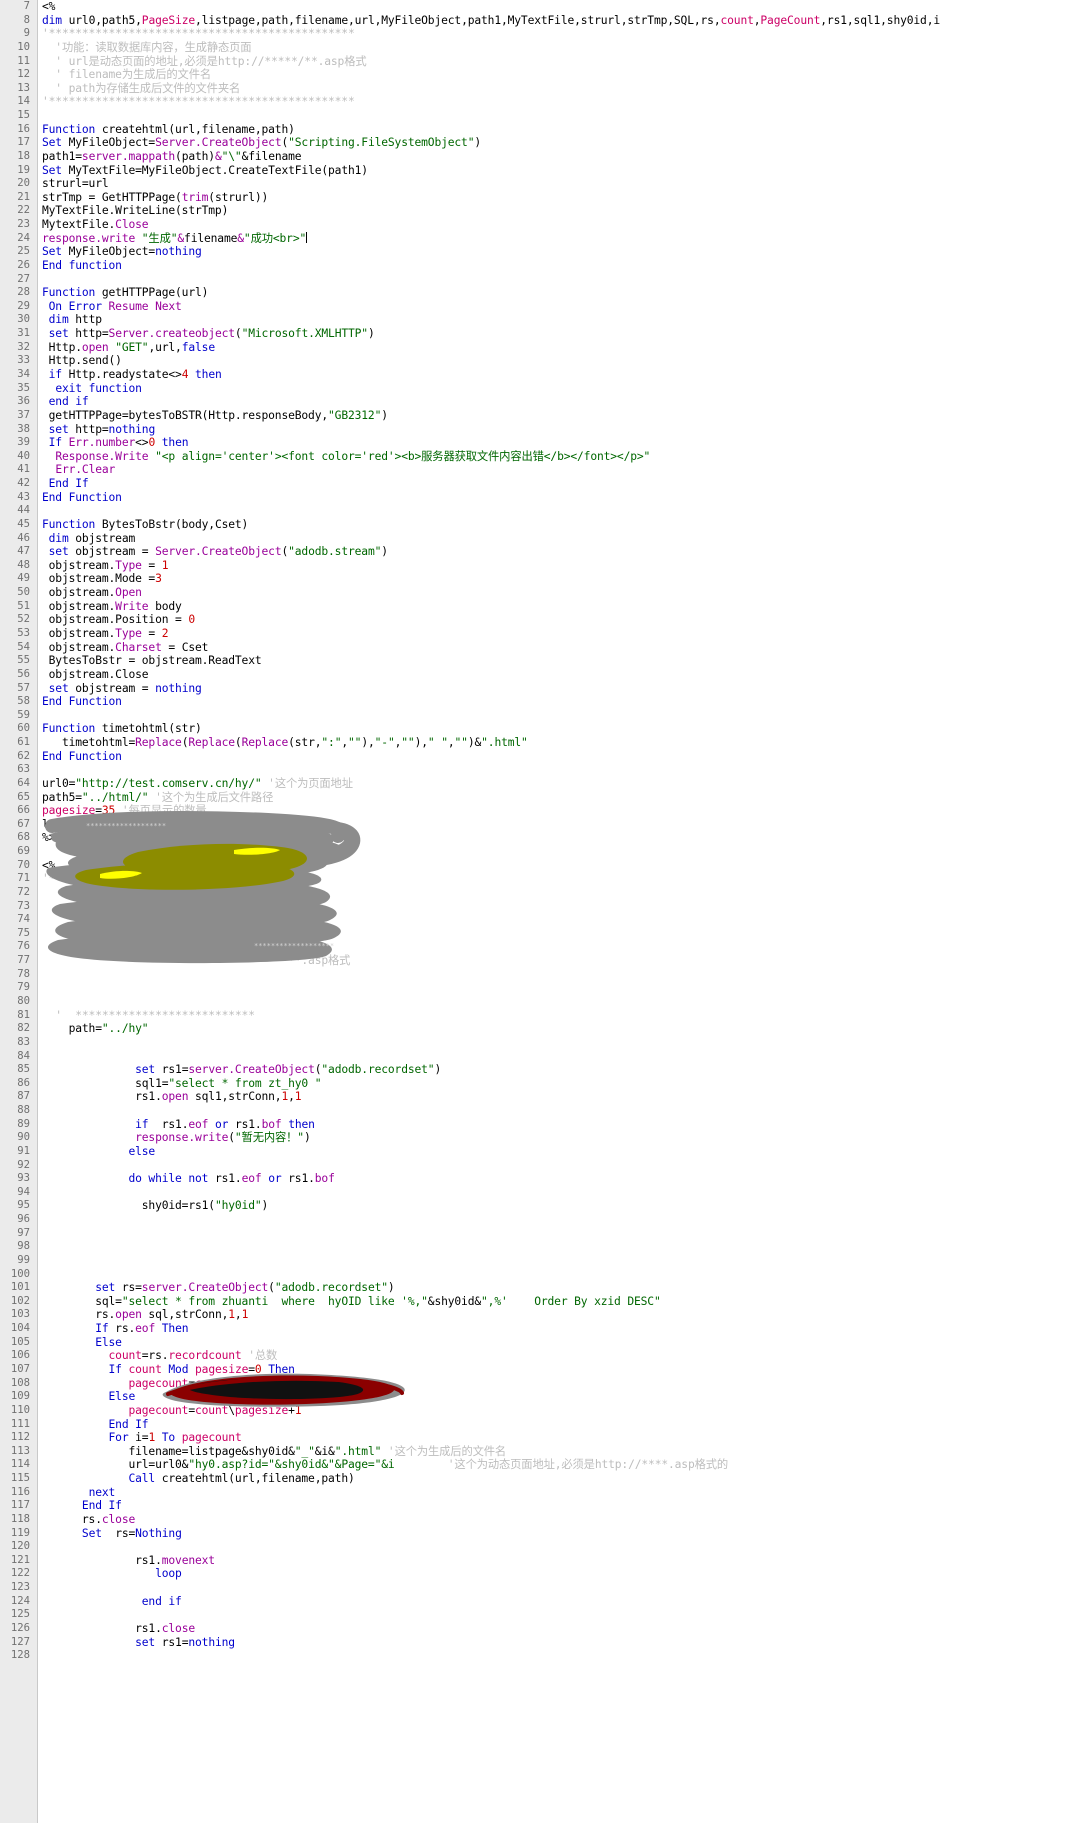 The image size is (1071, 1823). I want to click on code-line: 45 Function BytesToBstr(body,Cset), so click(535, 525).